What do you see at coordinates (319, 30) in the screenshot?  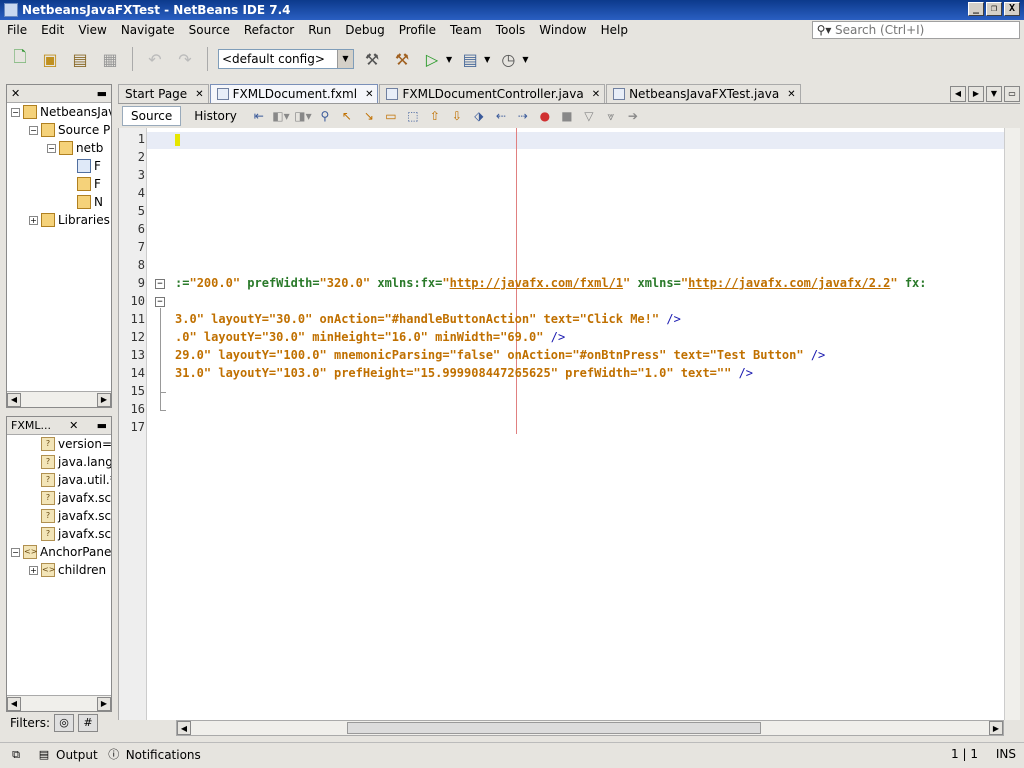 I see `menu-run: Run` at bounding box center [319, 30].